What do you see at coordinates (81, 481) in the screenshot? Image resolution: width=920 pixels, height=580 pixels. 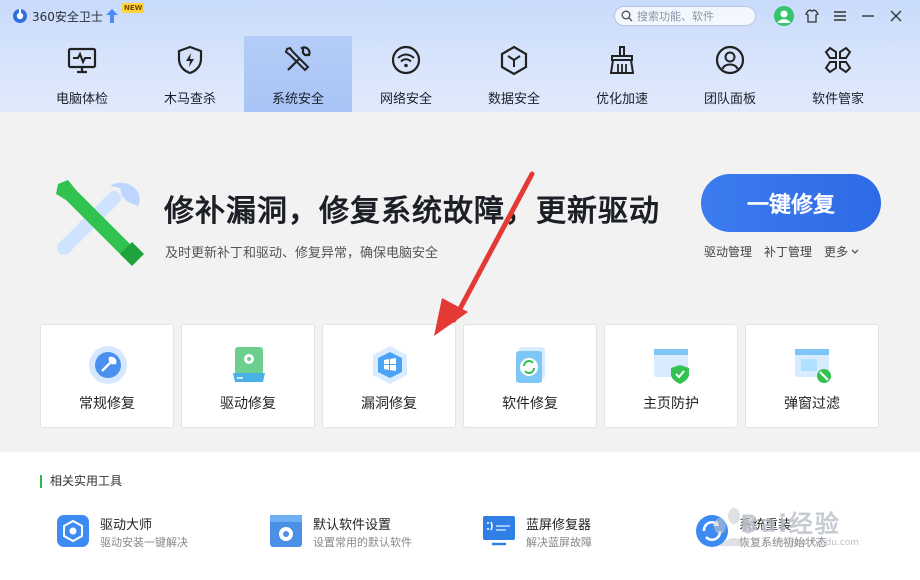 I see `tools-section-title: 相关实用工具` at bounding box center [81, 481].